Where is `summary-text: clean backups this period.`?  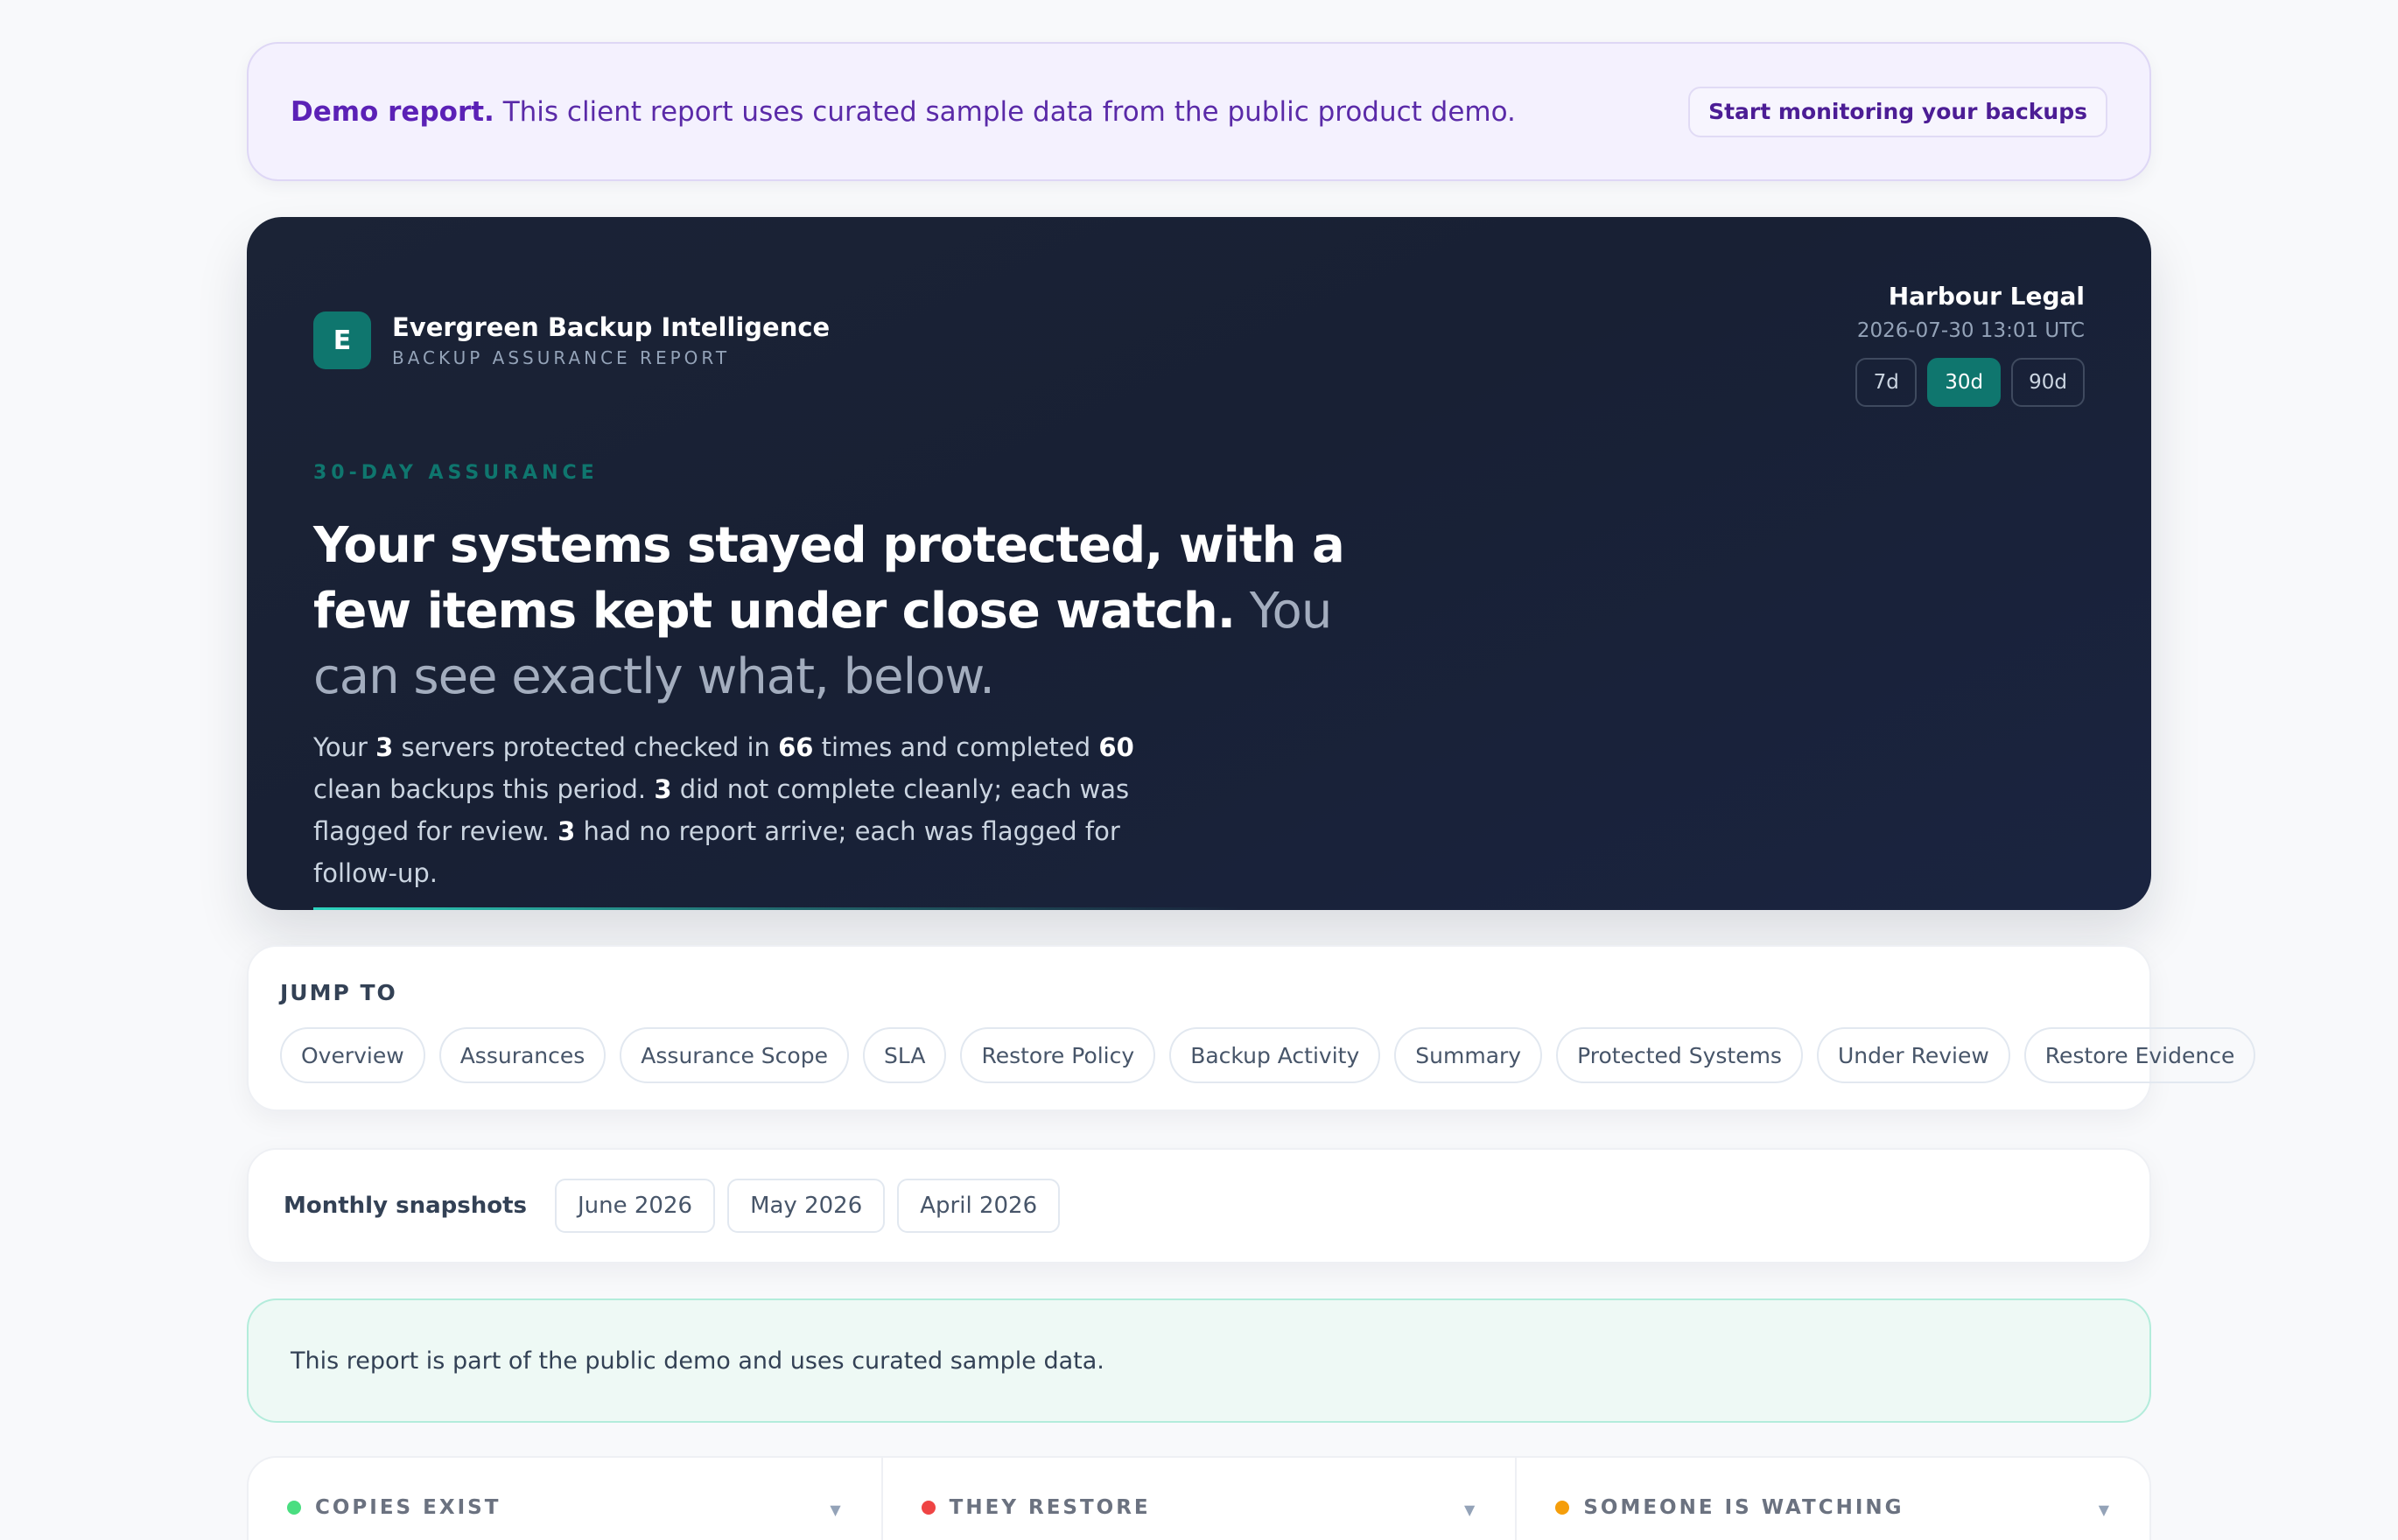
summary-text: clean backups this period. is located at coordinates (484, 789).